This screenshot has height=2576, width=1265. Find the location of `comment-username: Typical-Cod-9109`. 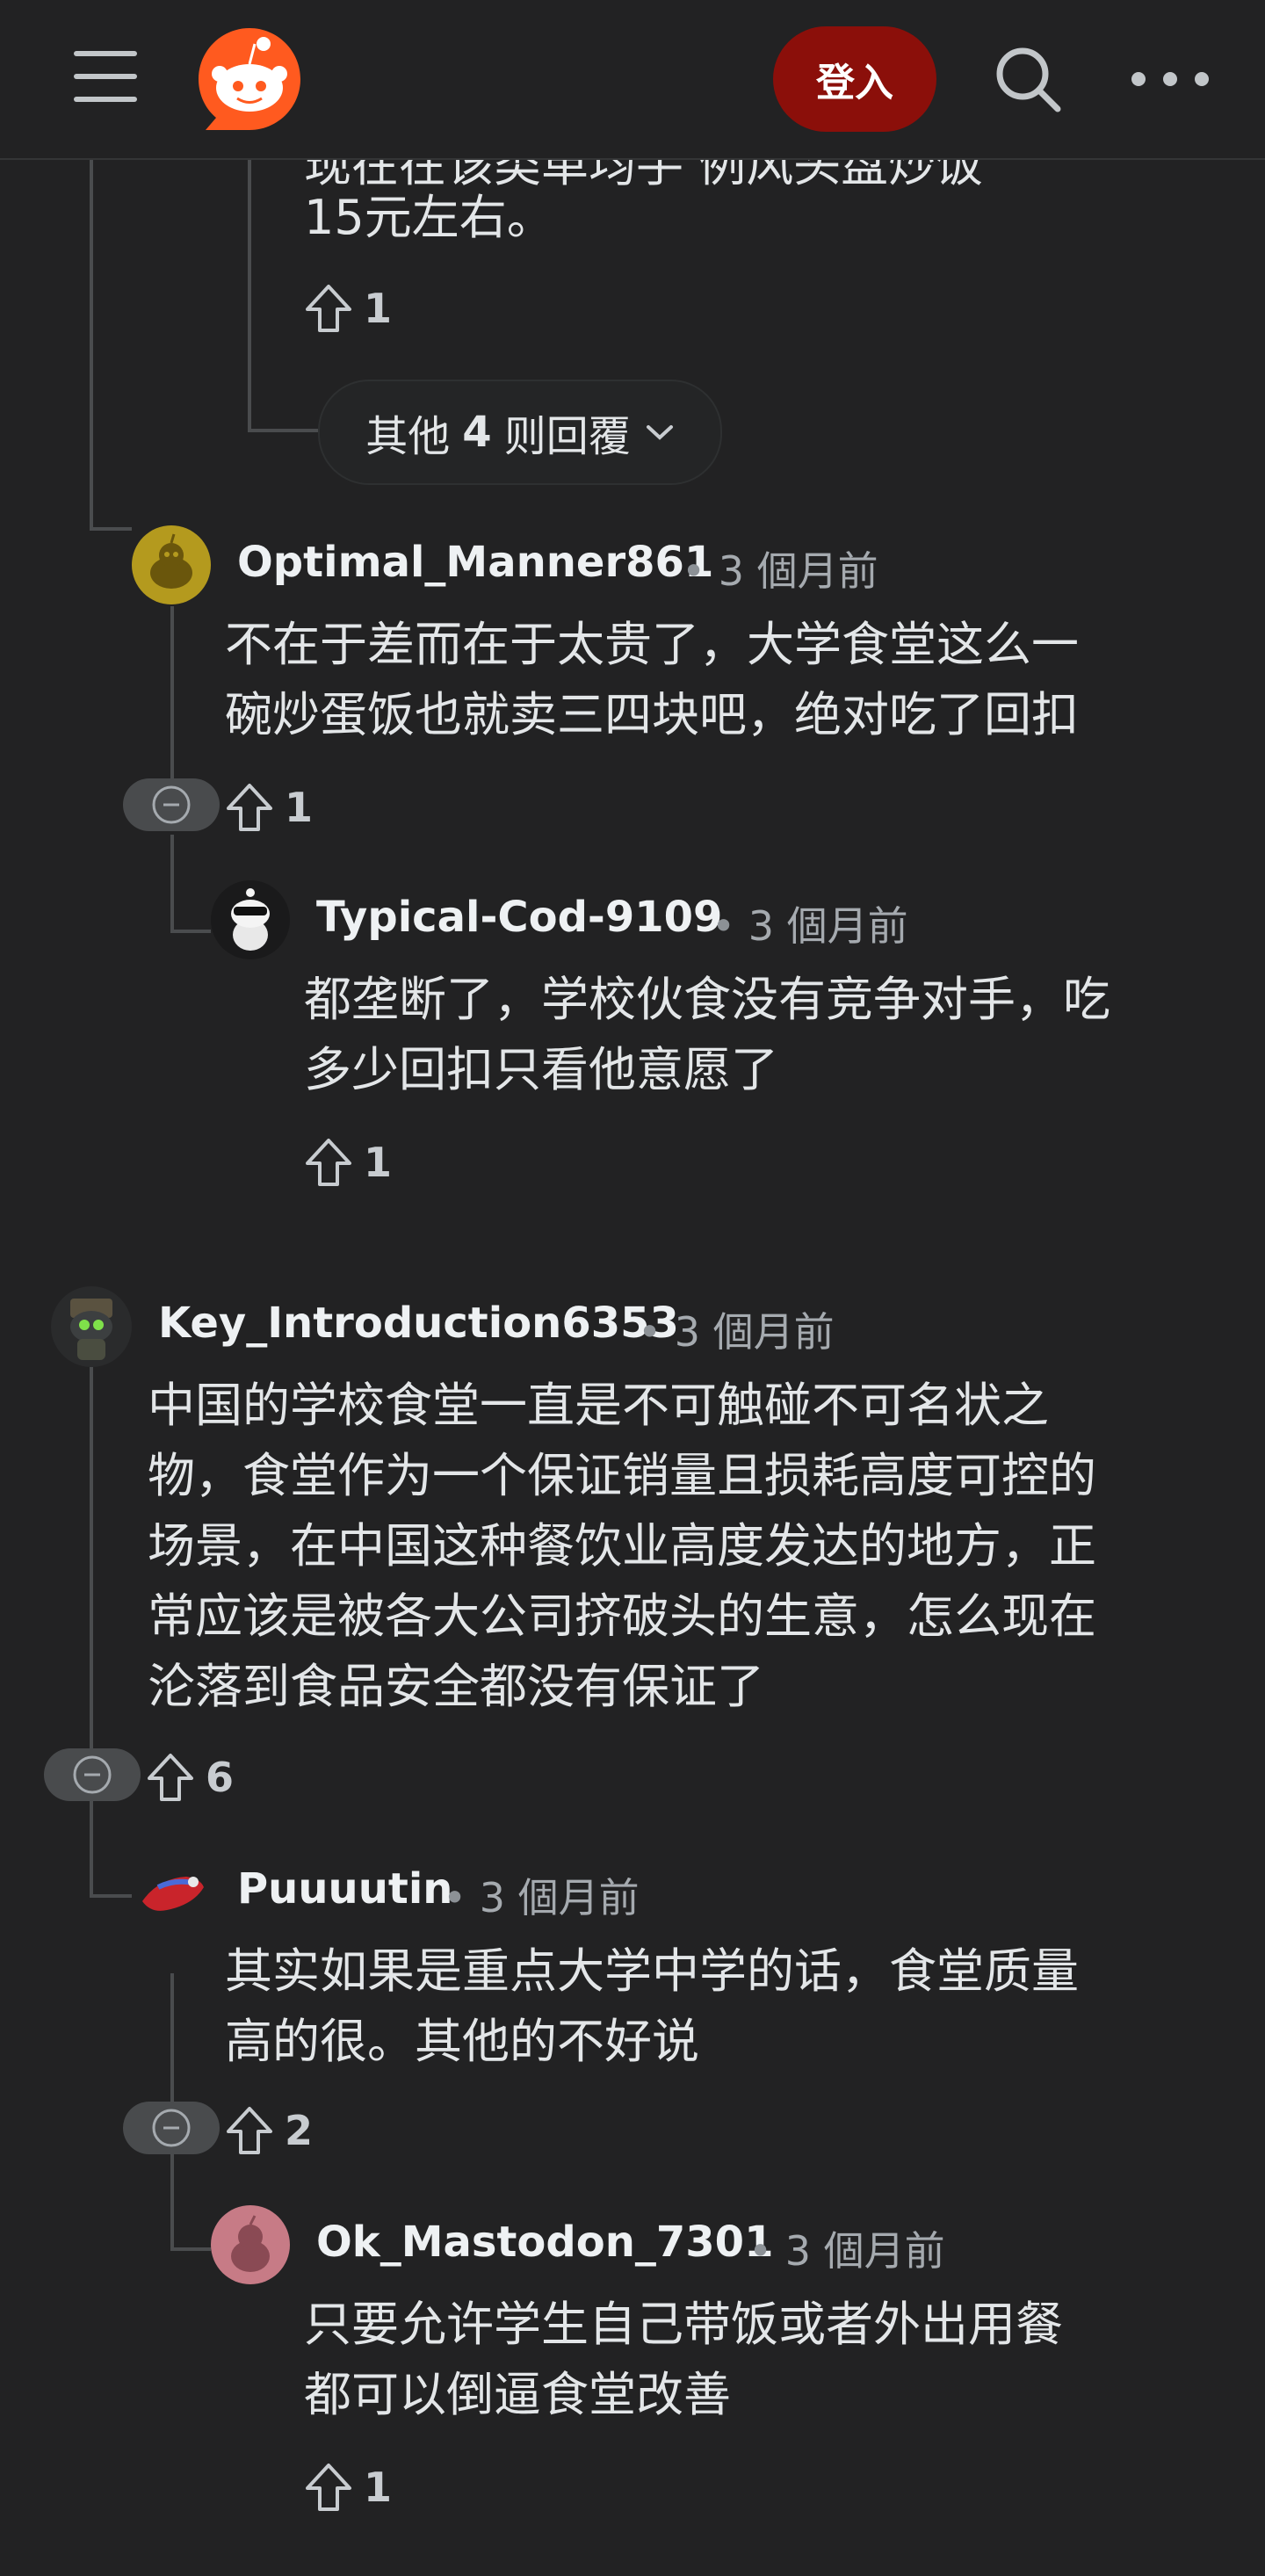

comment-username: Typical-Cod-9109 is located at coordinates (519, 917).